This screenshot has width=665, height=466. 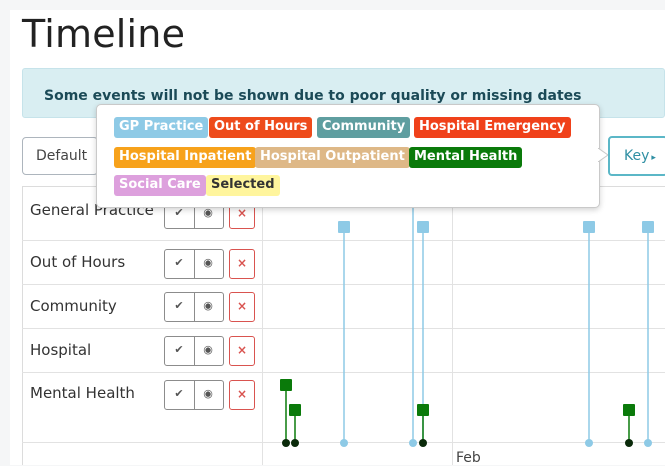 I want to click on legend-social-care: Social Care, so click(x=160, y=185).